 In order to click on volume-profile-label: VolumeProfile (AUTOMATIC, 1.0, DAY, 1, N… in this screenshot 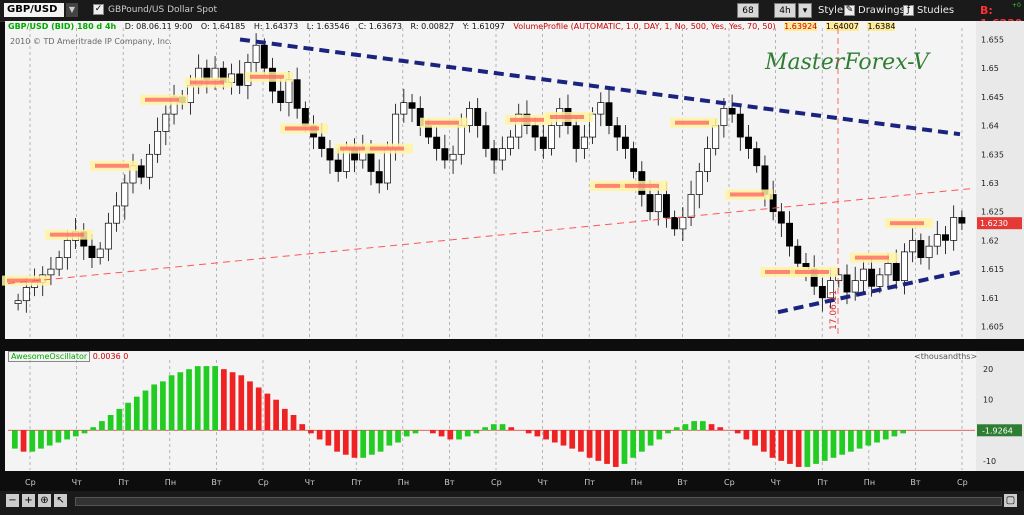, I will do `click(644, 26)`.